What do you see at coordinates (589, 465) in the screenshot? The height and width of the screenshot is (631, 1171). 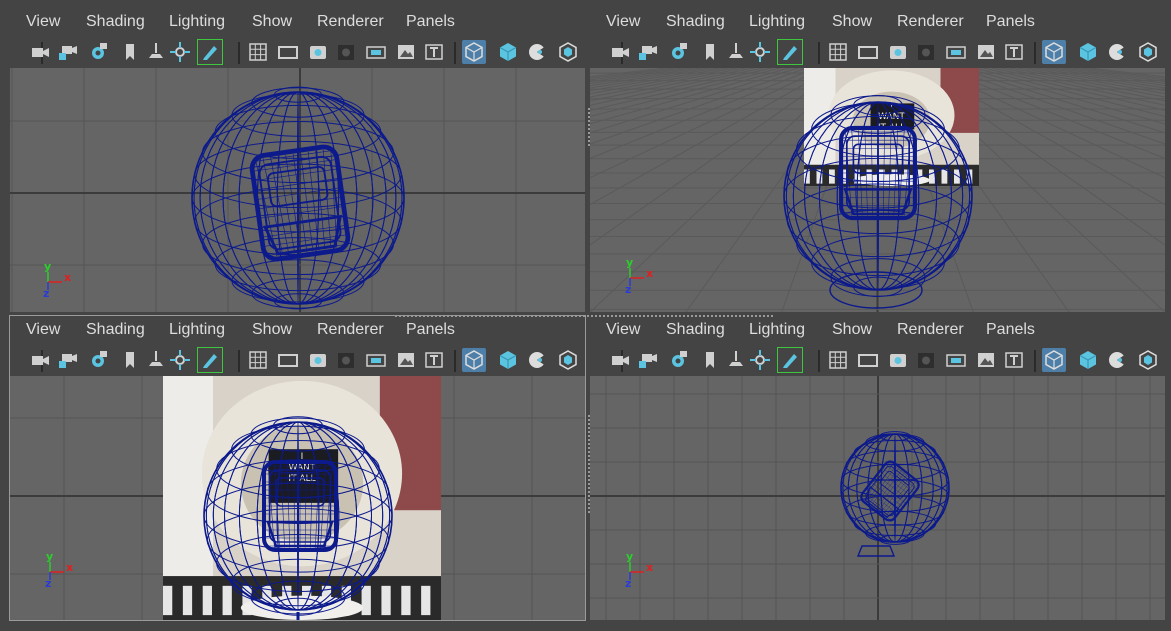 I see `vertical-splitter-bottom` at bounding box center [589, 465].